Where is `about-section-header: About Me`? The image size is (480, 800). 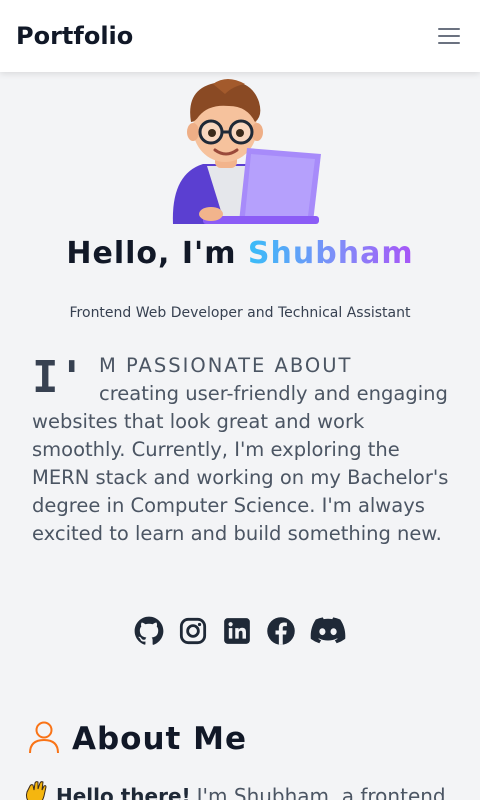
about-section-header: About Me is located at coordinates (137, 739).